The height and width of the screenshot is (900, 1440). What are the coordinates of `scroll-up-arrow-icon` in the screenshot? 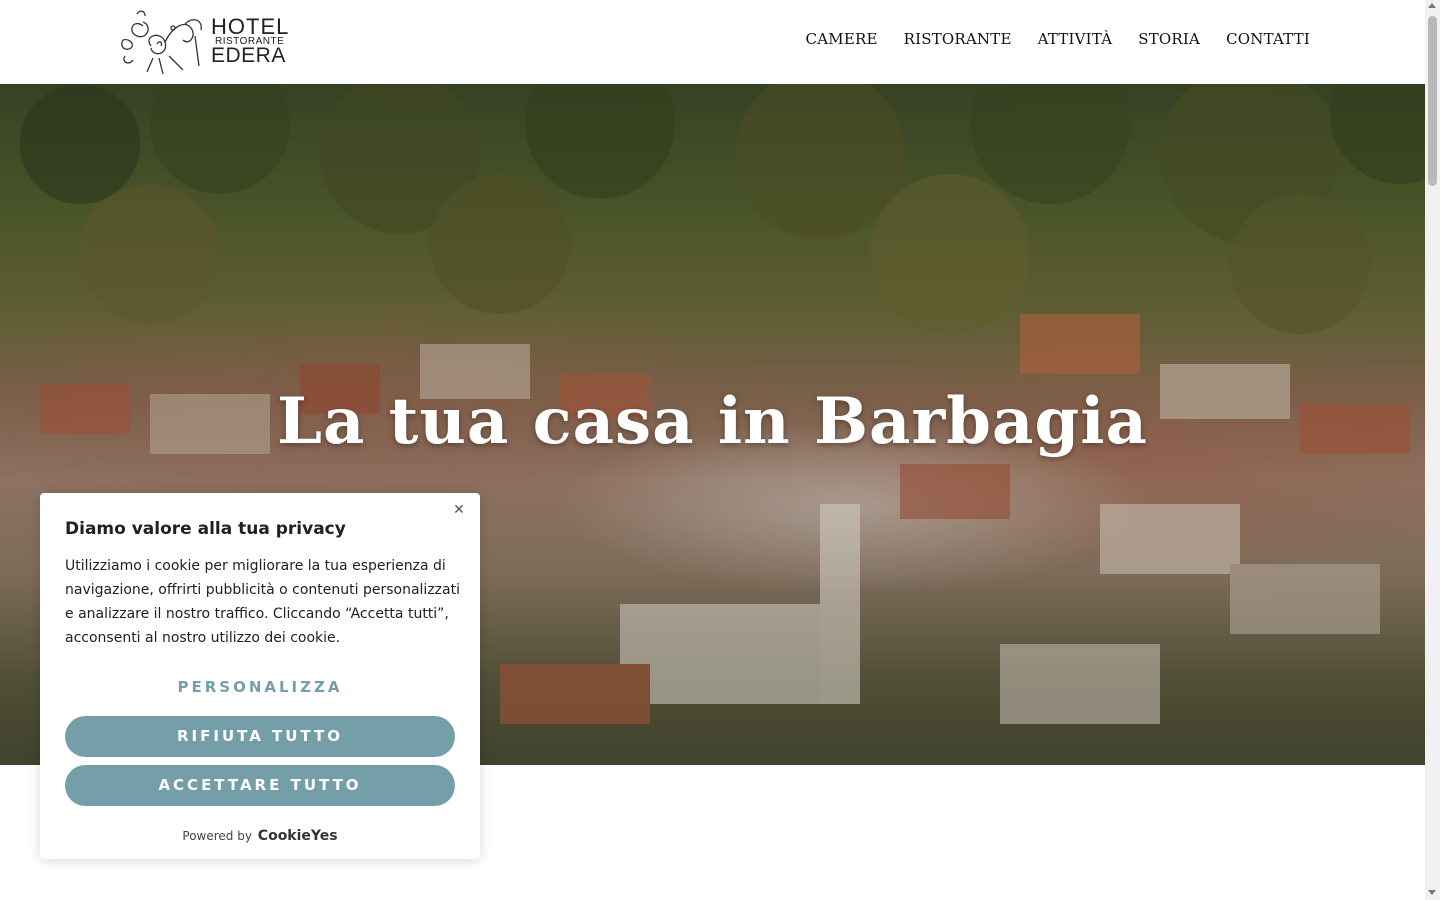 It's located at (1432, 5).